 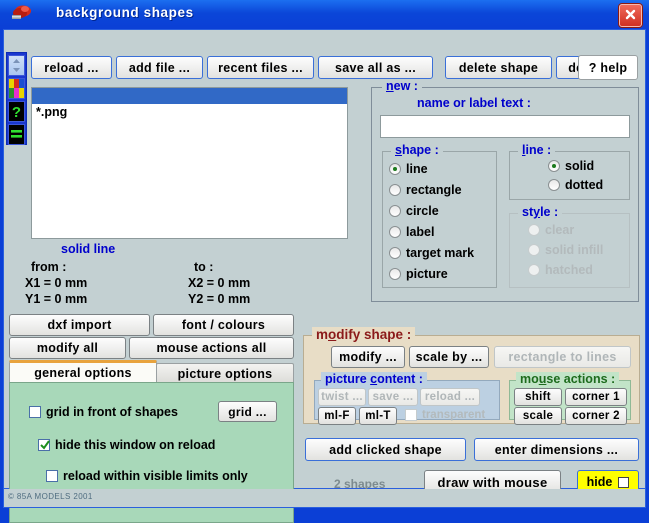 I want to click on tab-general-options: general options, so click(x=83, y=371).